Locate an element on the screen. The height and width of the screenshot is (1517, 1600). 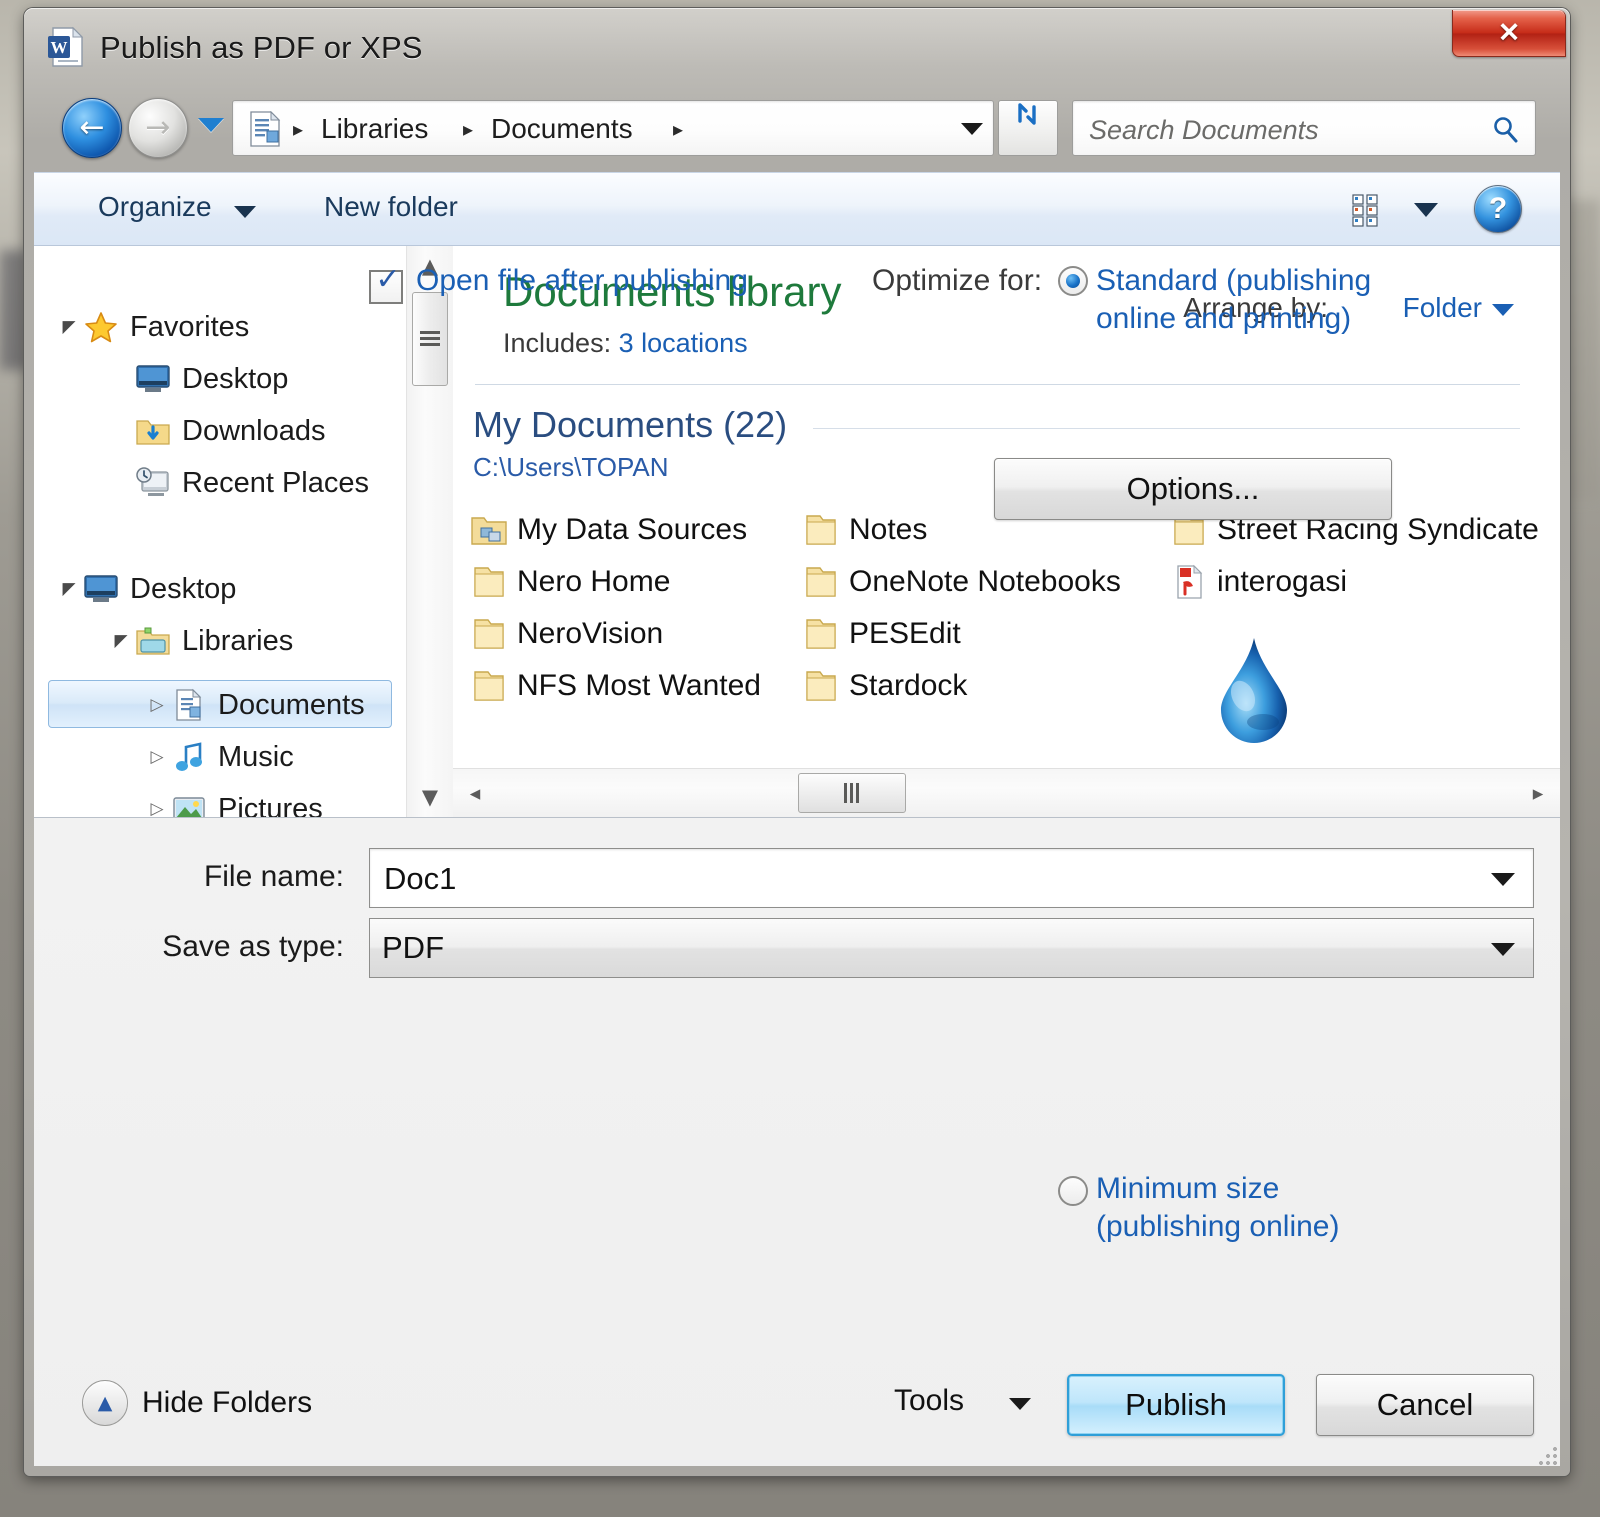
breadcrumb-documents: Documents is located at coordinates (562, 129).